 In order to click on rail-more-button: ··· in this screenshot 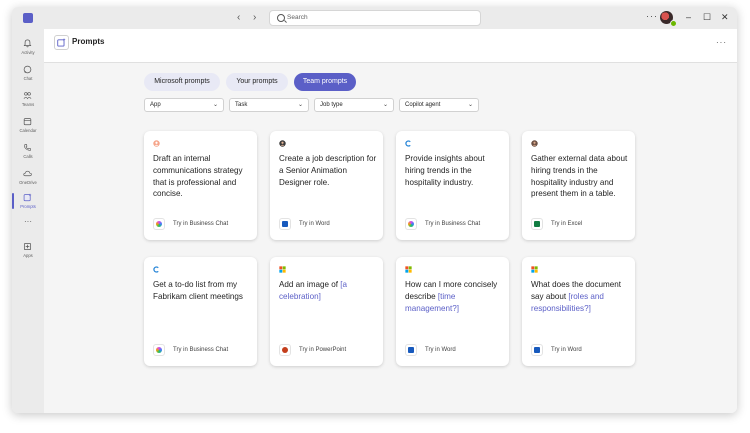, I will do `click(28, 224)`.